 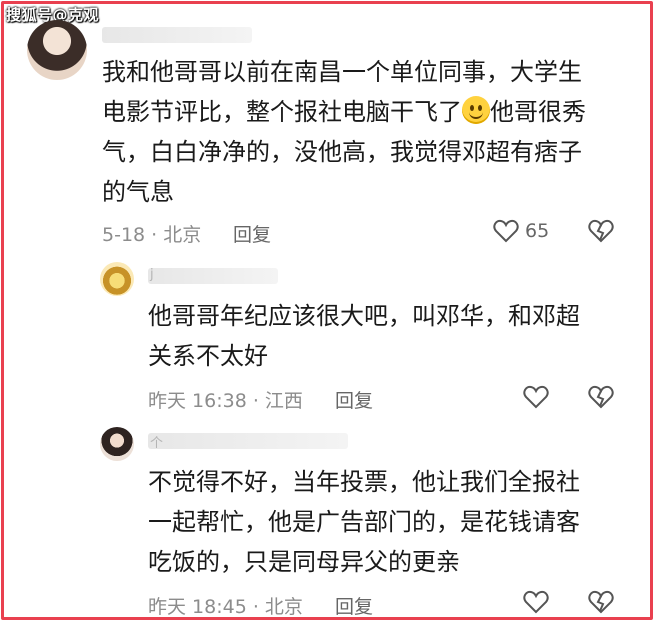 I want to click on smile-emoji-icon, so click(x=476, y=110).